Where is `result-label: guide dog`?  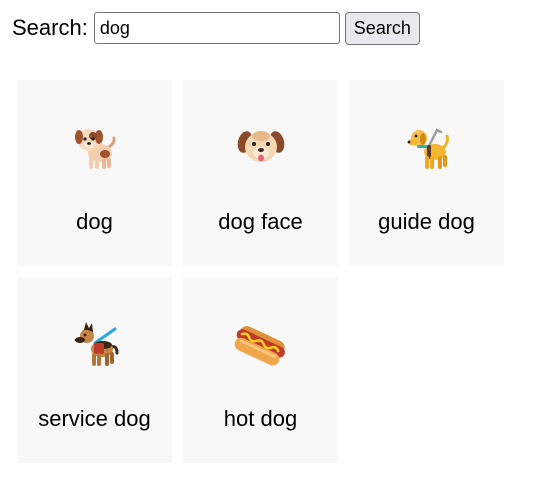 result-label: guide dog is located at coordinates (426, 221).